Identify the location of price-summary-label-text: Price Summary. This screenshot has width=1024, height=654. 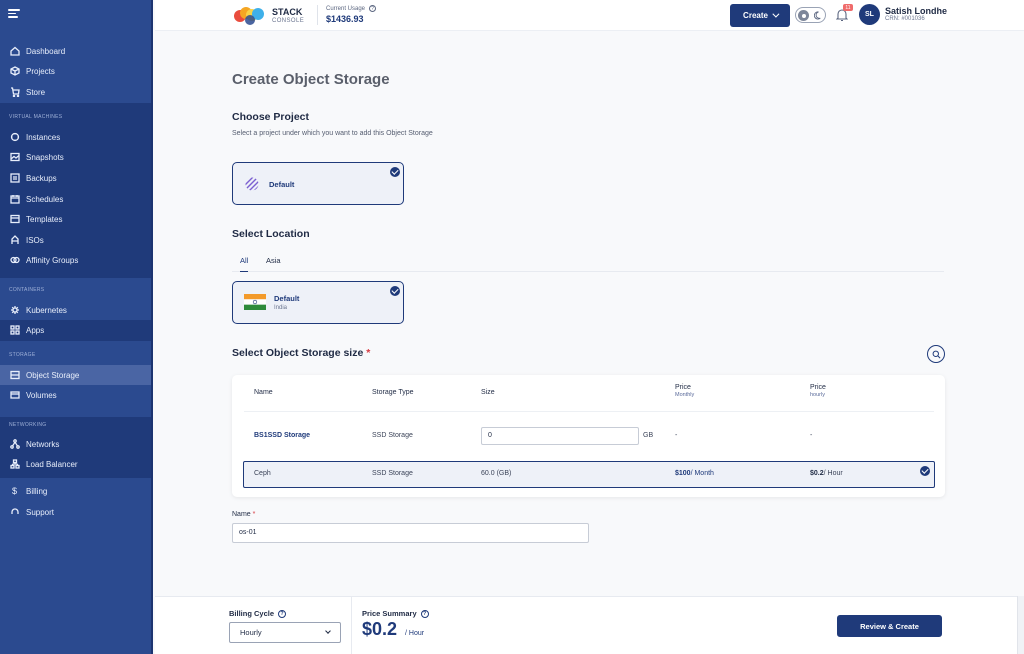
(389, 613).